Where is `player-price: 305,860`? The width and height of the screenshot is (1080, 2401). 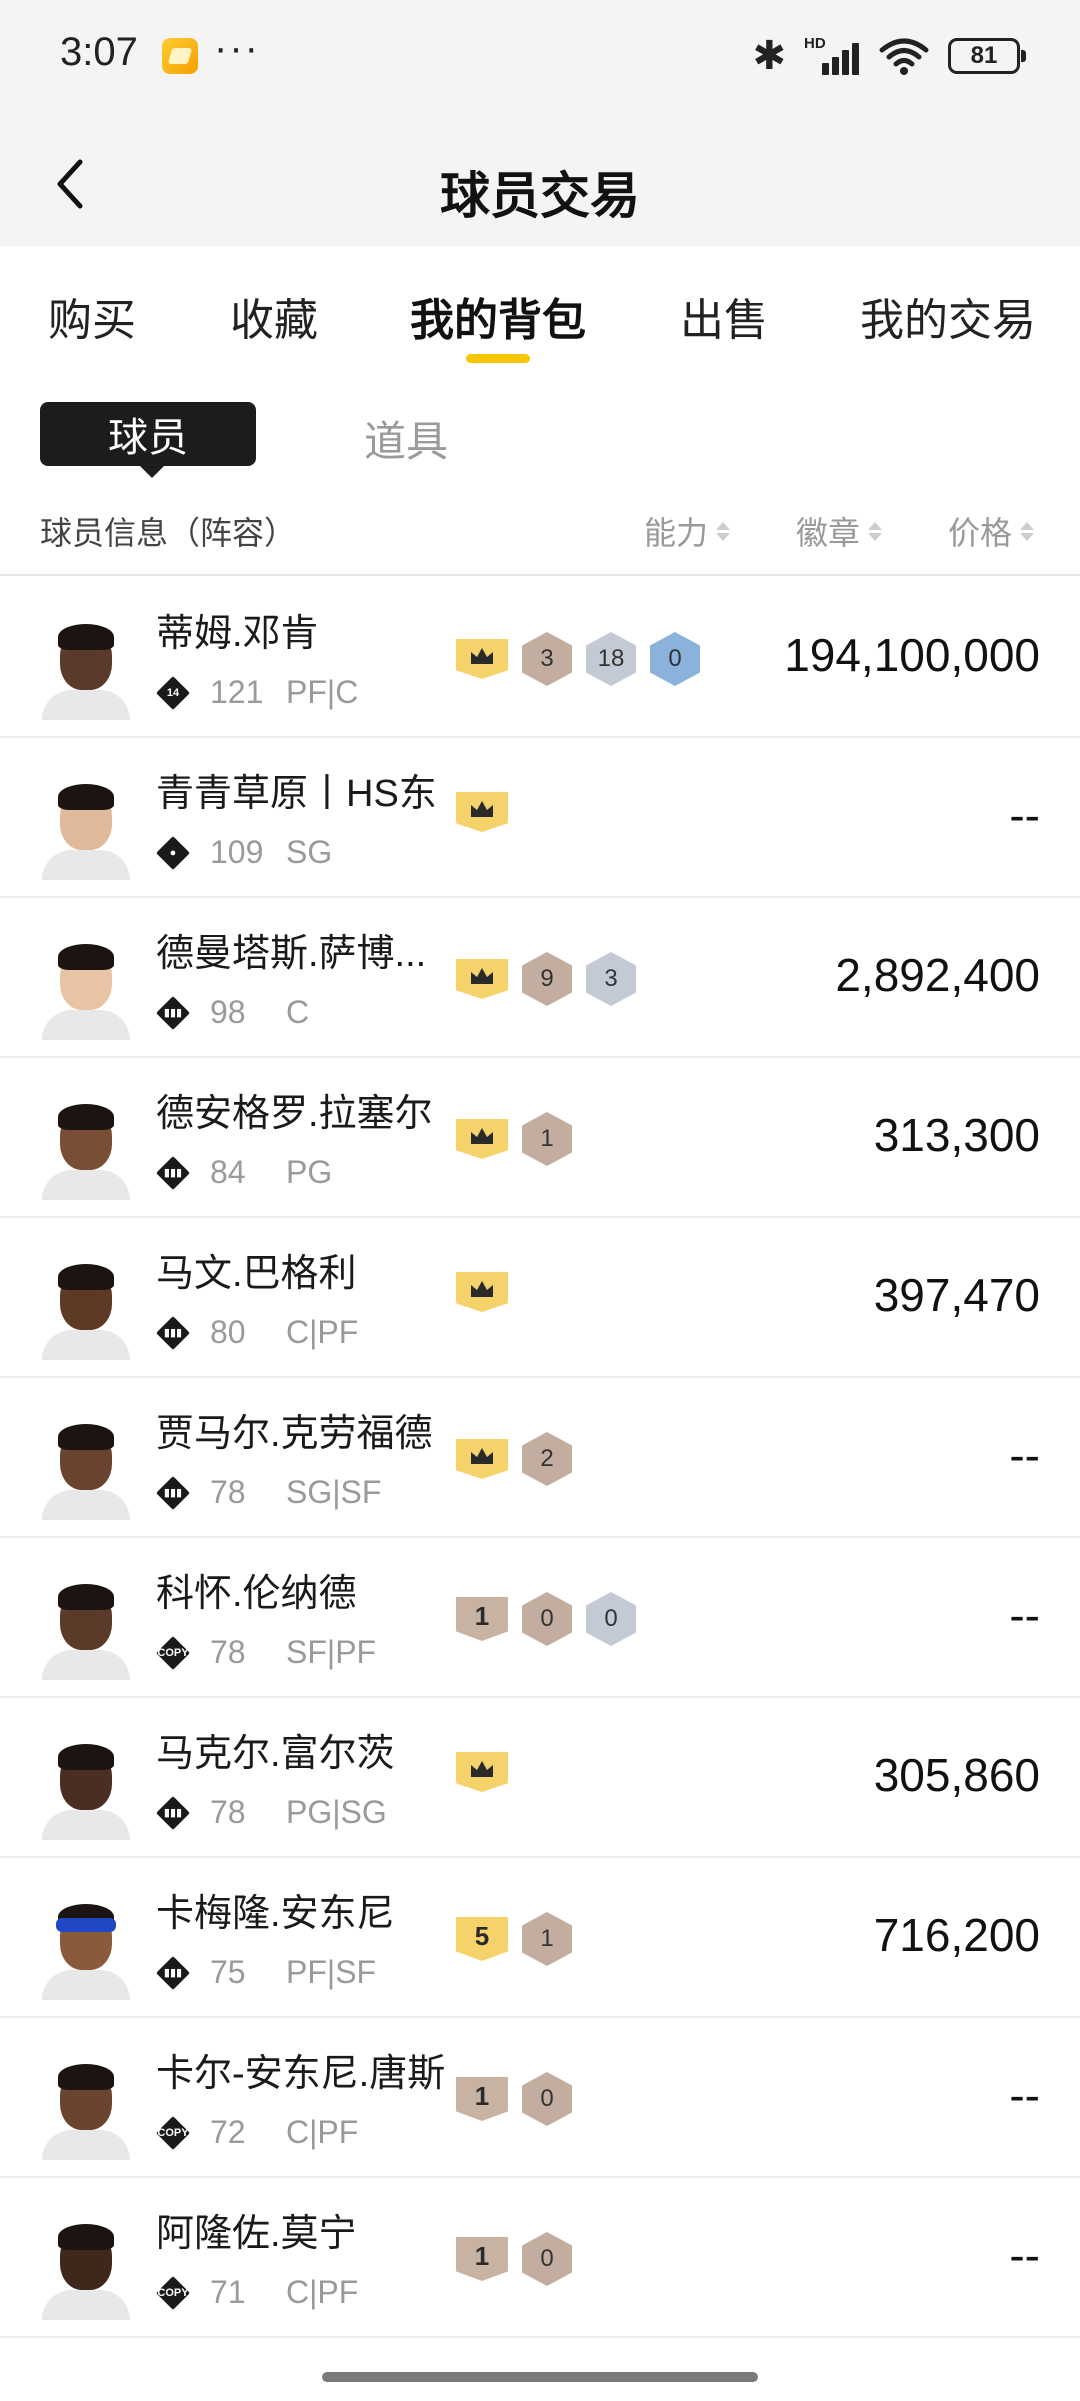 player-price: 305,860 is located at coordinates (956, 1775).